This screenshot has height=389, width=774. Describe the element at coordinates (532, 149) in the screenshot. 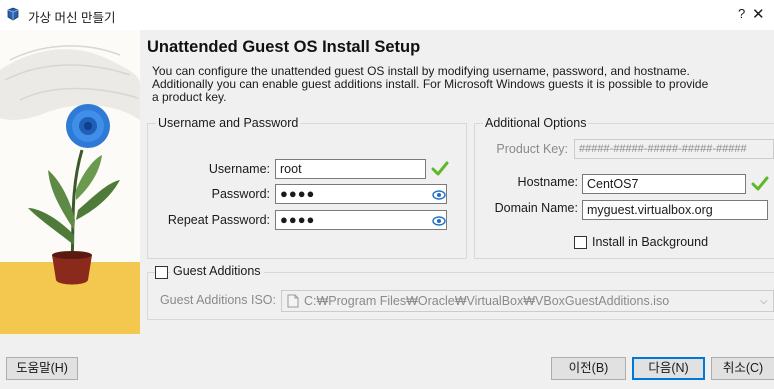

I see `product-key-label: Product Key:` at that location.